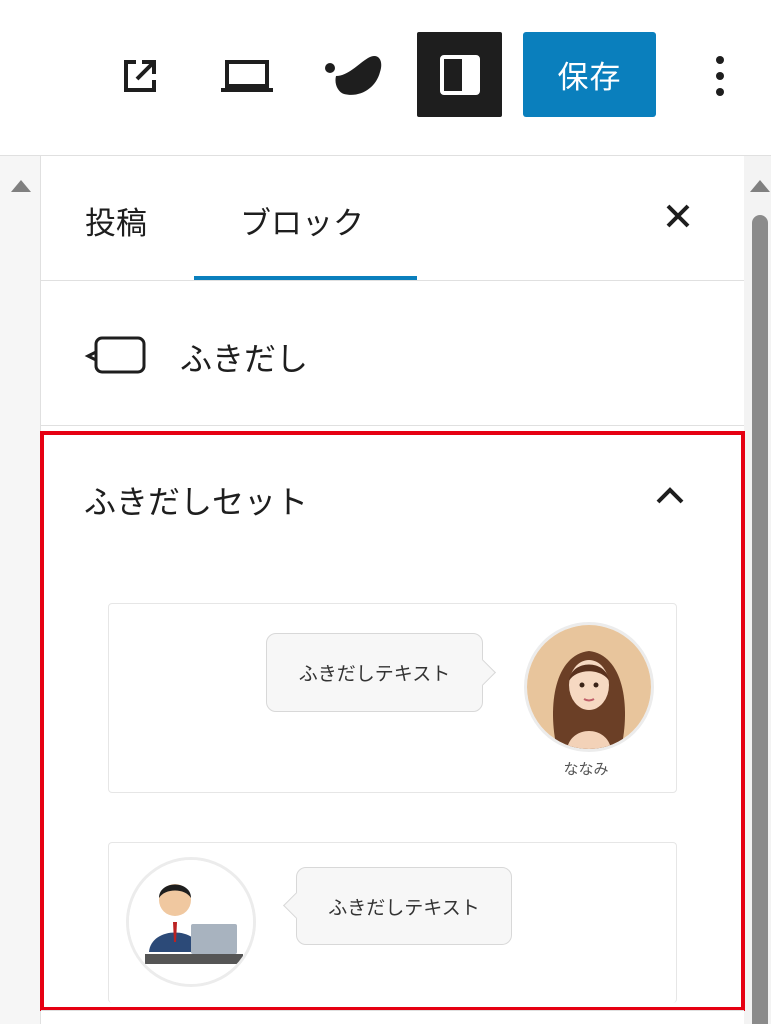 This screenshot has width=771, height=1024. Describe the element at coordinates (116, 220) in the screenshot. I see `tab-post: 投稿` at that location.